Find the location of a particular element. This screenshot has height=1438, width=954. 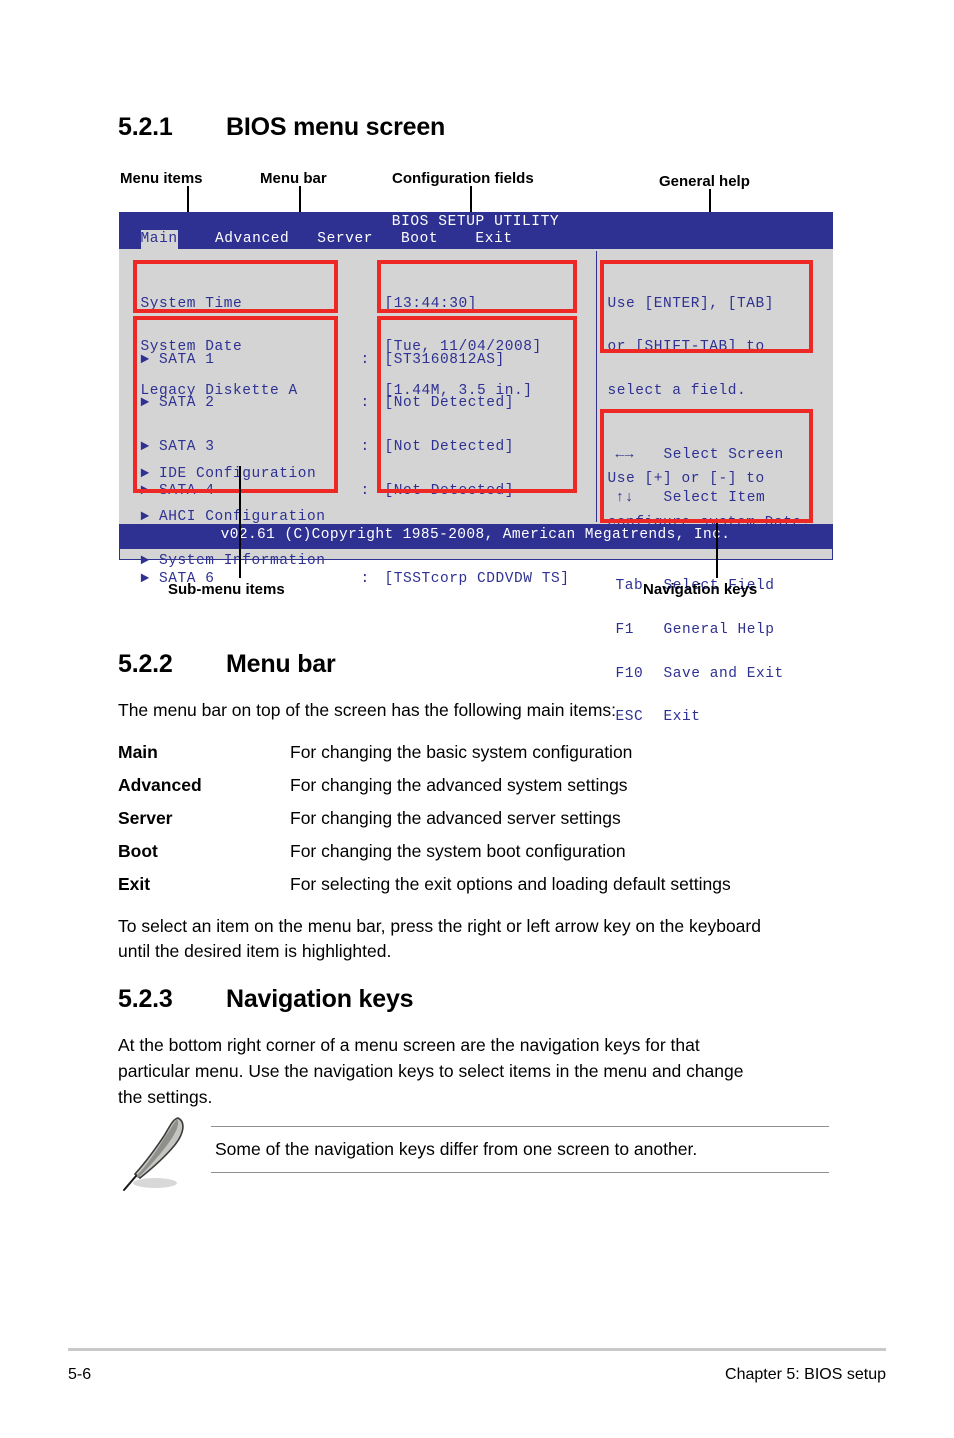

section-title: Navigation keys is located at coordinates (320, 999).